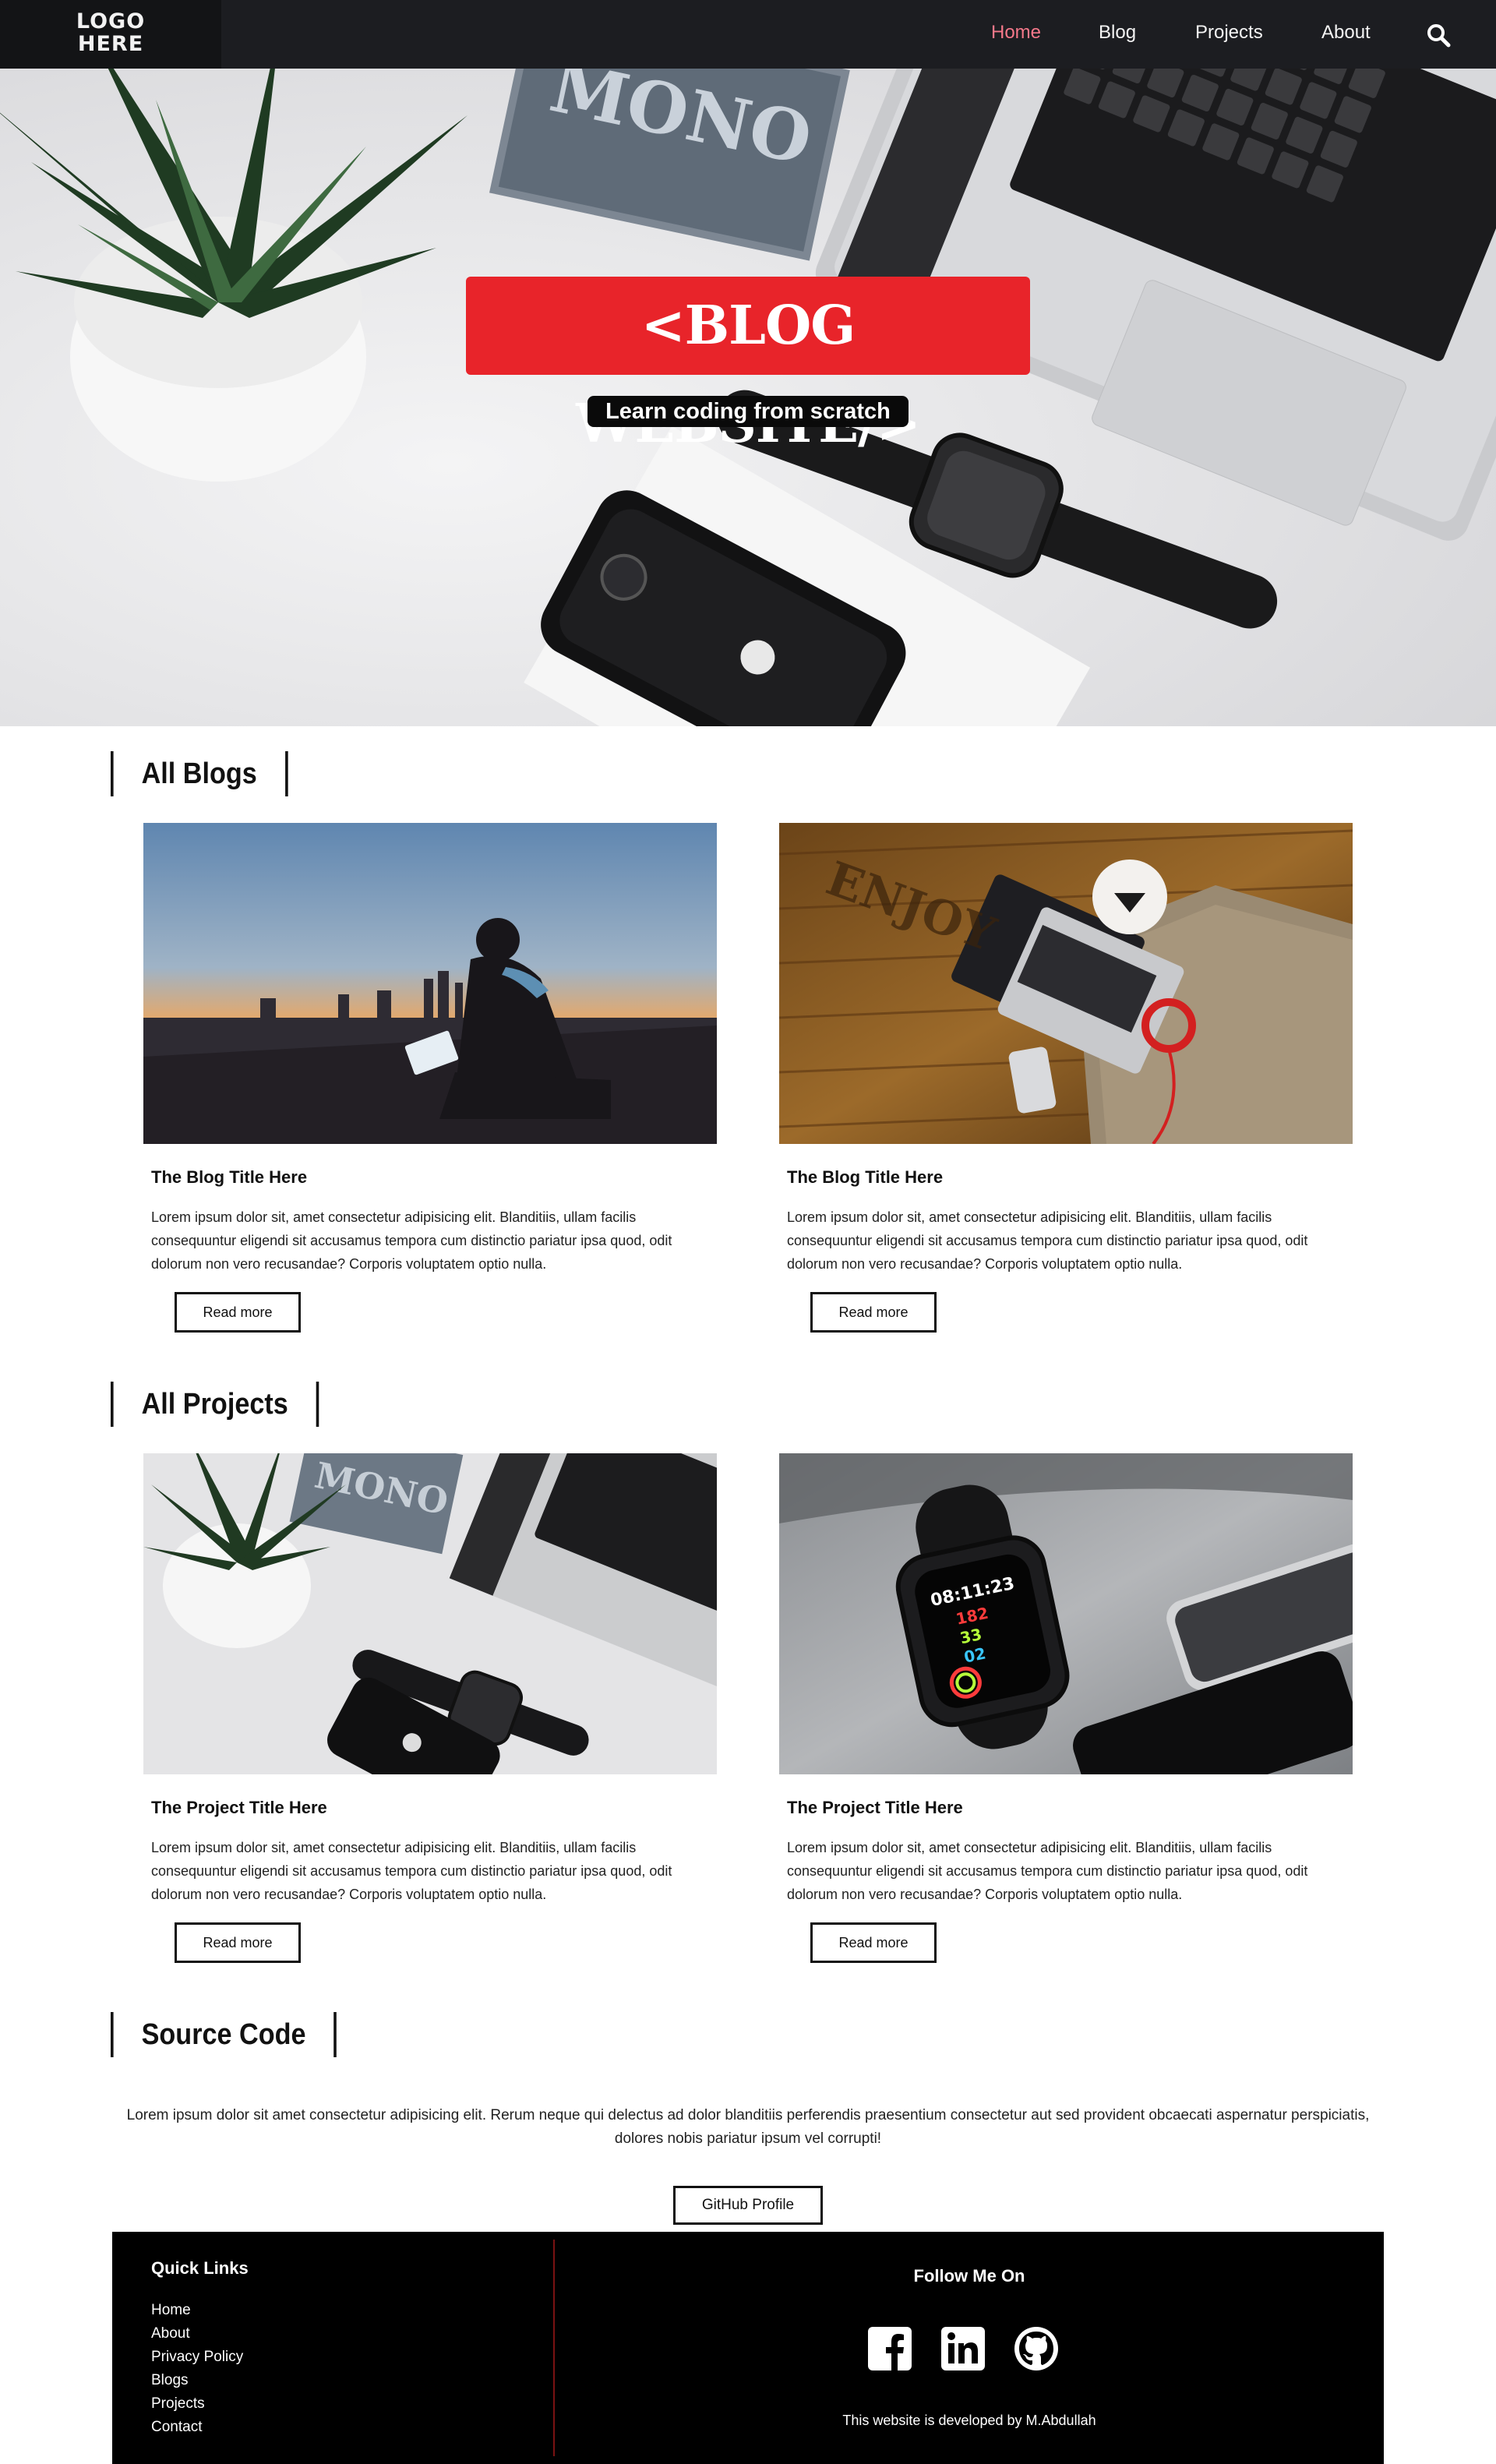  What do you see at coordinates (229, 1177) in the screenshot?
I see `blog-card-1-title: The Blog Title Here` at bounding box center [229, 1177].